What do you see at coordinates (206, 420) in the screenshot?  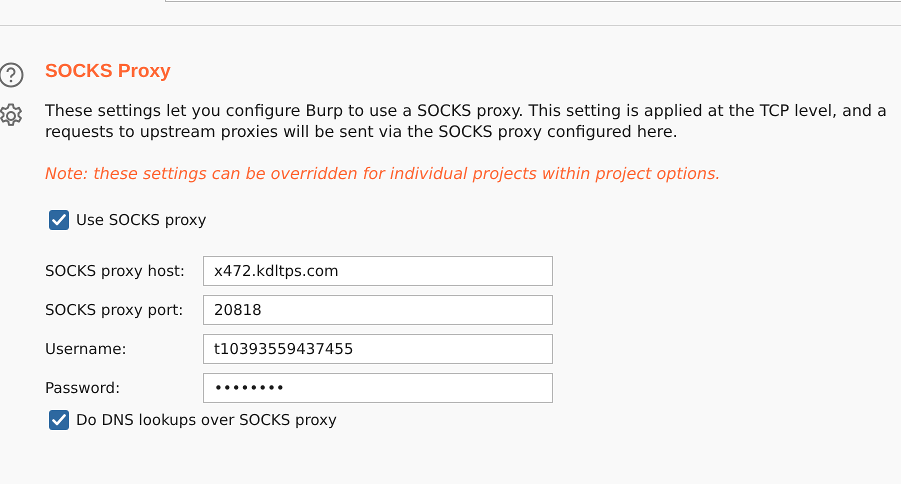 I see `checkbox-label: Do DNS lookups over SOCKS proxy` at bounding box center [206, 420].